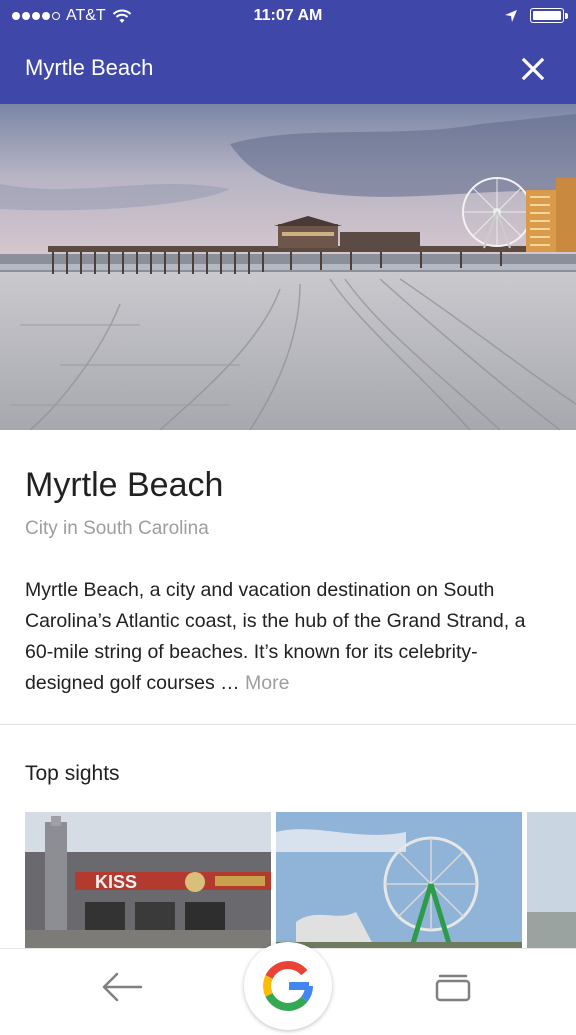 This screenshot has height=1035, width=576. What do you see at coordinates (124, 485) in the screenshot?
I see `place-title: Myrtle Beach` at bounding box center [124, 485].